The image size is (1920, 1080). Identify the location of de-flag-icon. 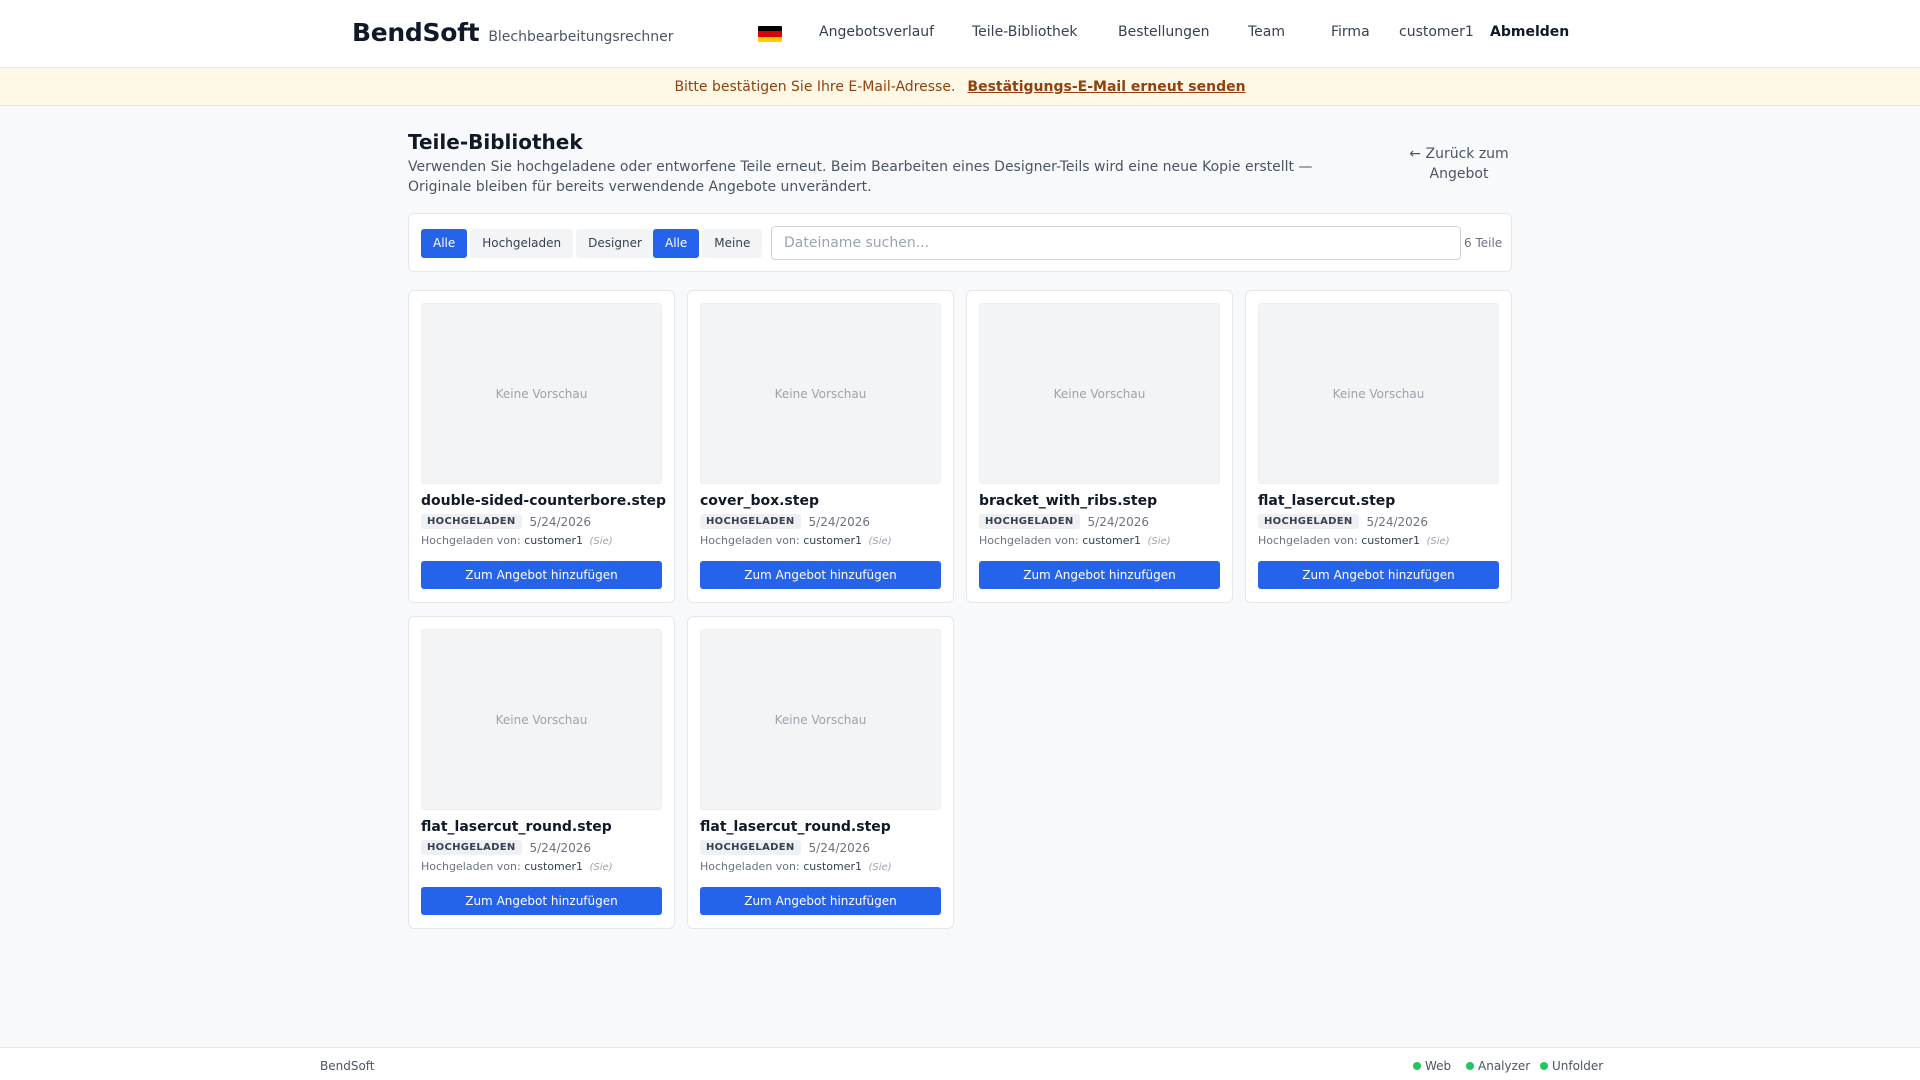
(770, 34).